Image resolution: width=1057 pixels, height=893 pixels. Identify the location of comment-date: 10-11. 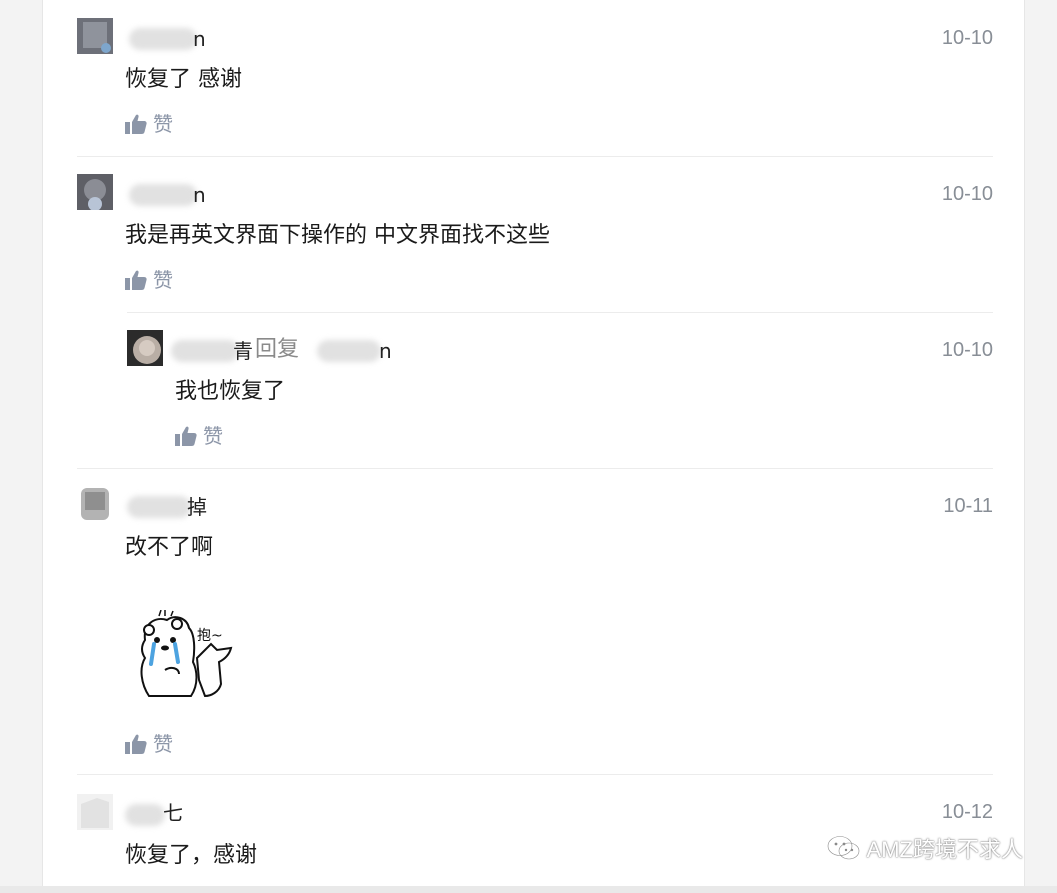
(968, 506).